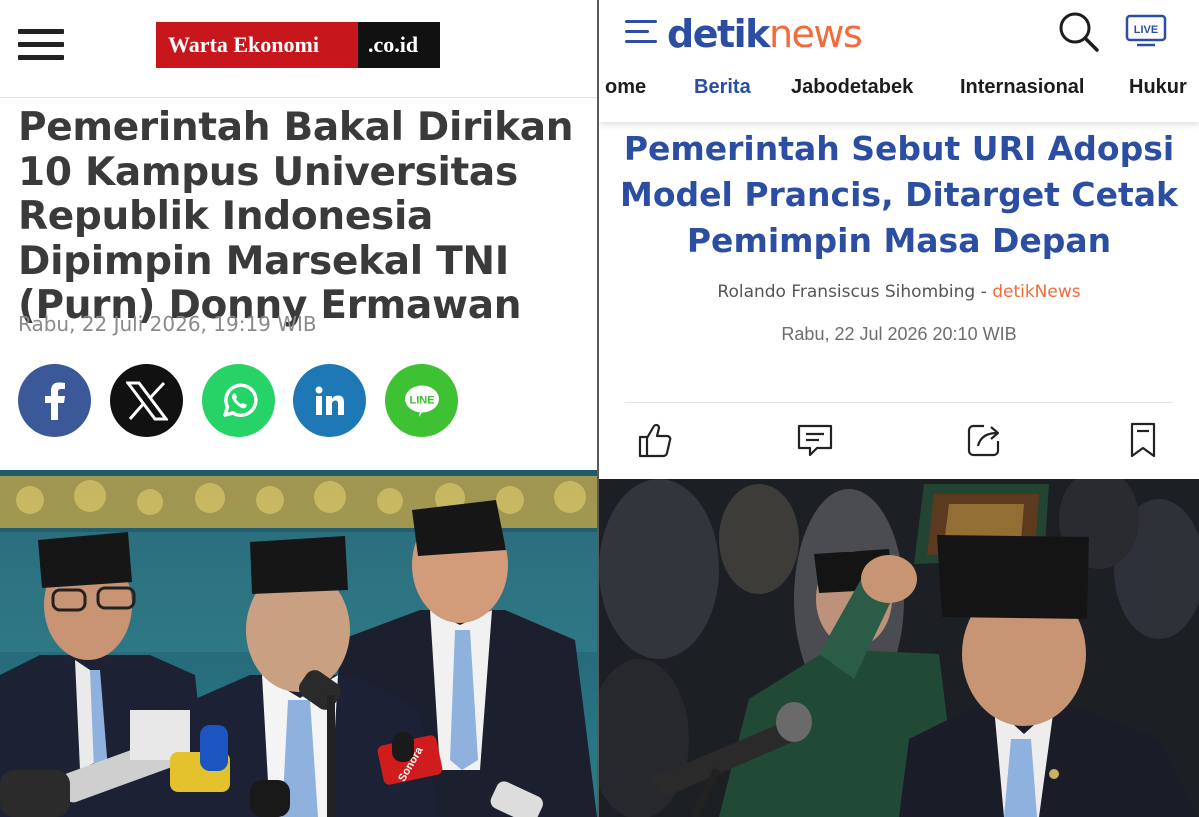 The width and height of the screenshot is (1199, 817). I want to click on linkedin-icon, so click(329, 400).